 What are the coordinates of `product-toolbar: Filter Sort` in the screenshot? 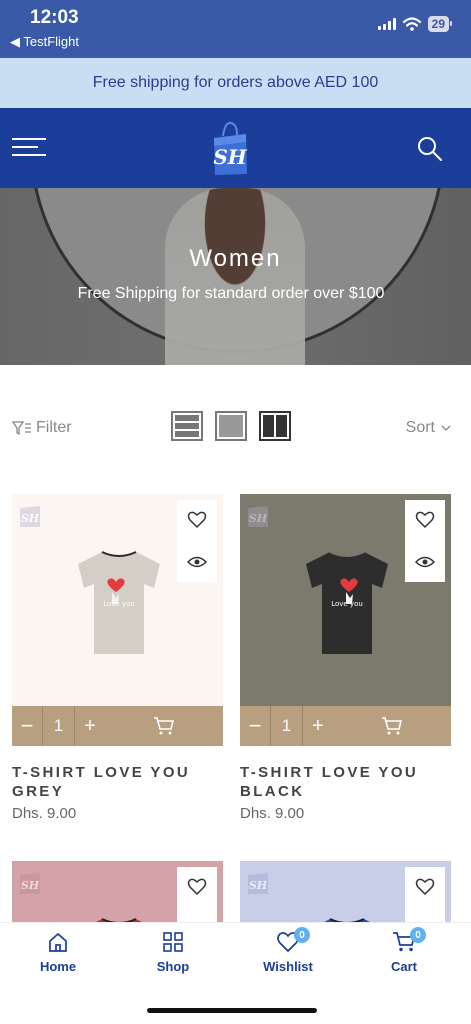 It's located at (235, 430).